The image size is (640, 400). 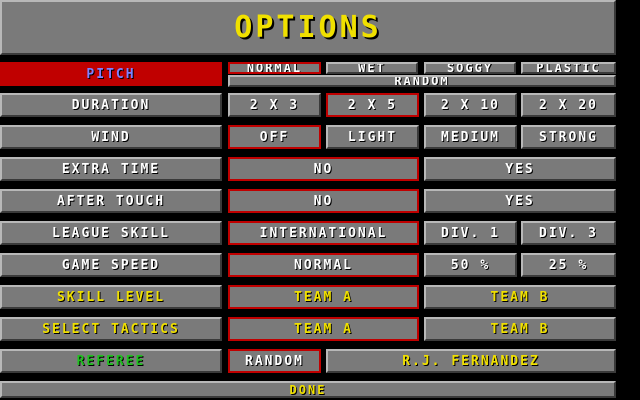 What do you see at coordinates (323, 329) in the screenshot?
I see `select-tactics-option-team-a: TEAM A` at bounding box center [323, 329].